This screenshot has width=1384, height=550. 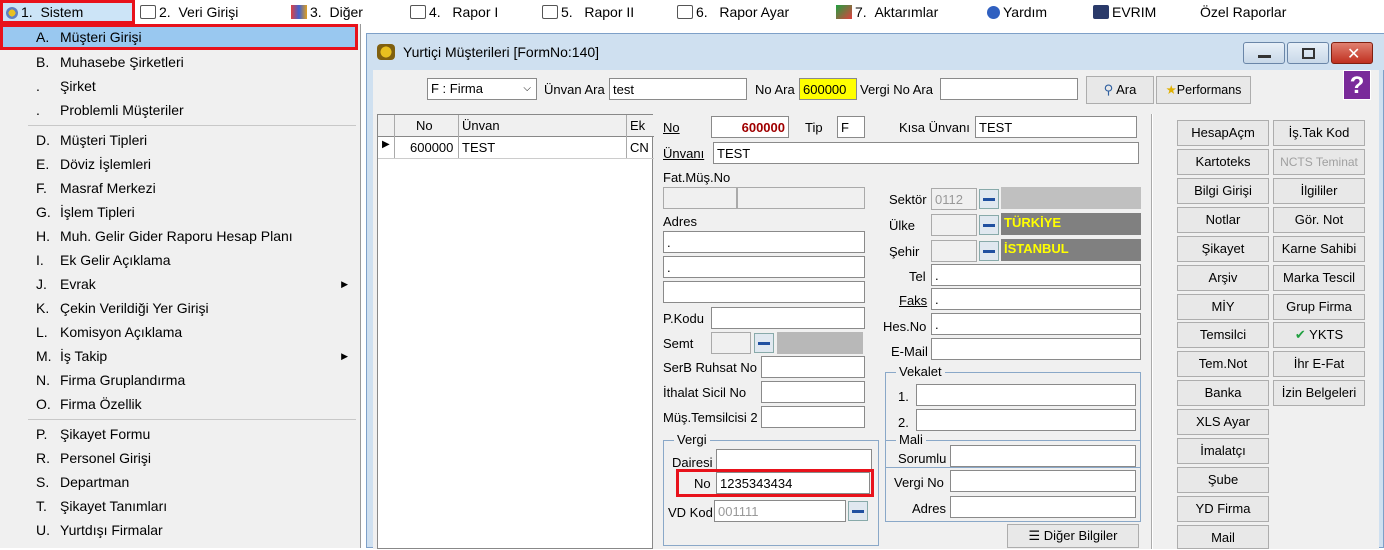 I want to click on close-button: ✕, so click(x=1352, y=53).